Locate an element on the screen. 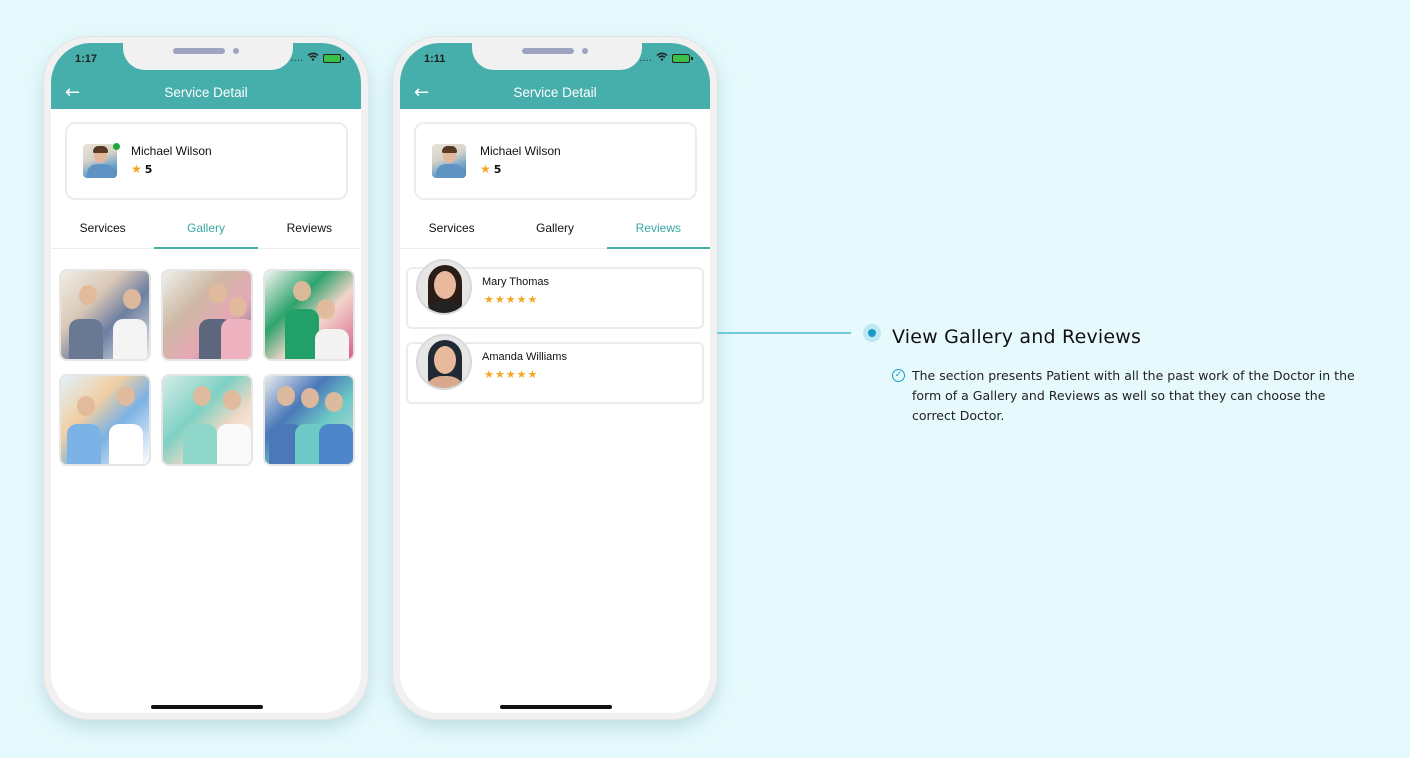 This screenshot has height=758, width=1410. reviews-list: Mary Thomas ★★★★★ Amanda Williams ★★★★★ is located at coordinates (555, 338).